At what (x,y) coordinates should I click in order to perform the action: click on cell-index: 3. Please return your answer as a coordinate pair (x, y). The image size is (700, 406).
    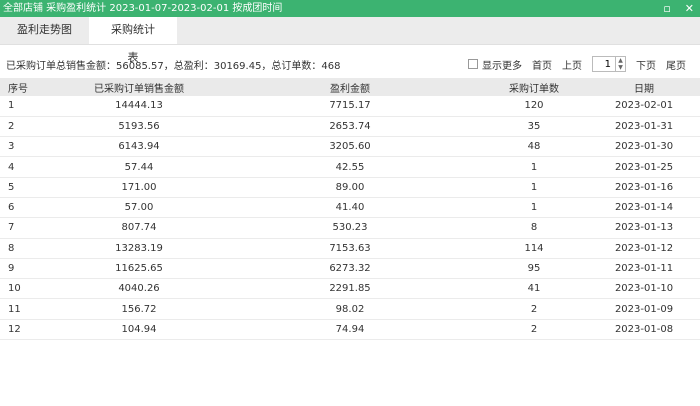
    Looking at the image, I should click on (29, 147).